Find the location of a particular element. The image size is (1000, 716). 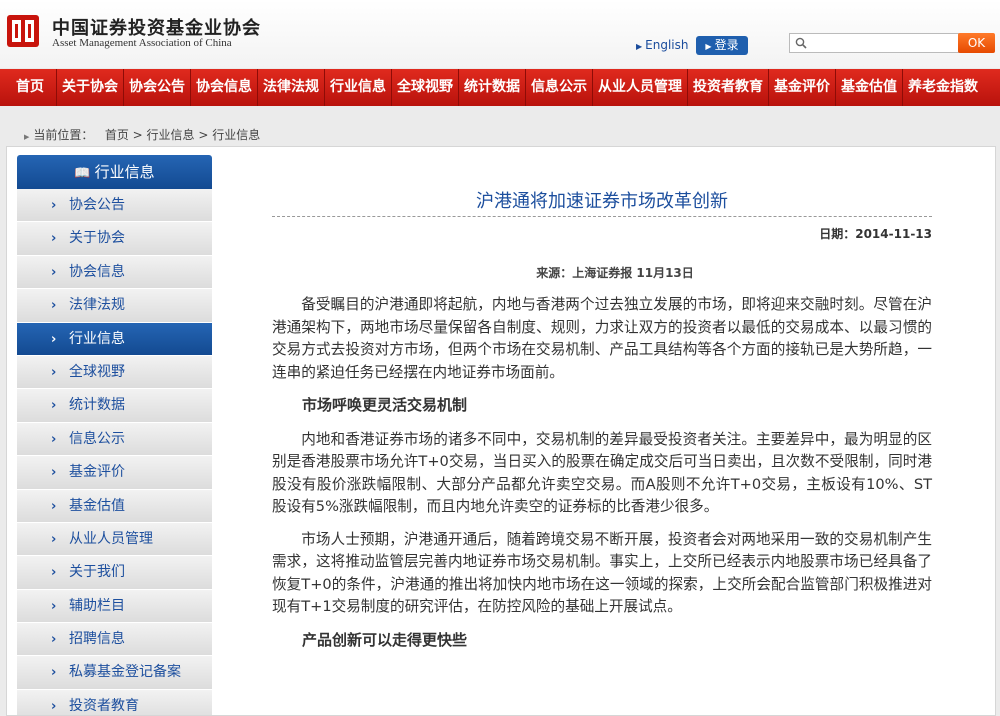

nav-item-statistics: 统计数据 is located at coordinates (492, 87).